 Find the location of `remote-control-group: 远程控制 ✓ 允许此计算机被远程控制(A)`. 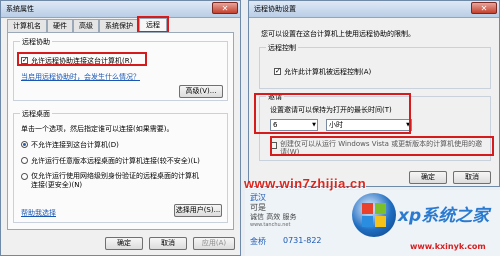

remote-control-group: 远程控制 ✓ 允许此计算机被远程控制(A) is located at coordinates (375, 66).